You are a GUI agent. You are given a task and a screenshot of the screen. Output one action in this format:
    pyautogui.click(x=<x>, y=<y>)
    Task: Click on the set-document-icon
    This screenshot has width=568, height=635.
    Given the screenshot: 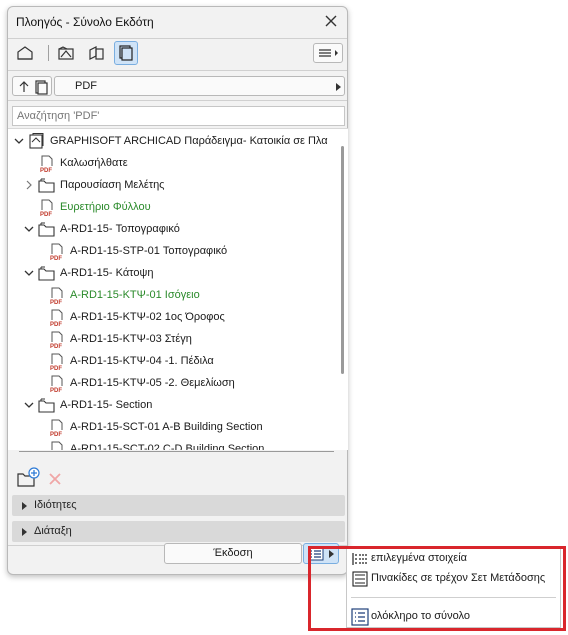 What is the action you would take?
    pyautogui.click(x=41, y=87)
    